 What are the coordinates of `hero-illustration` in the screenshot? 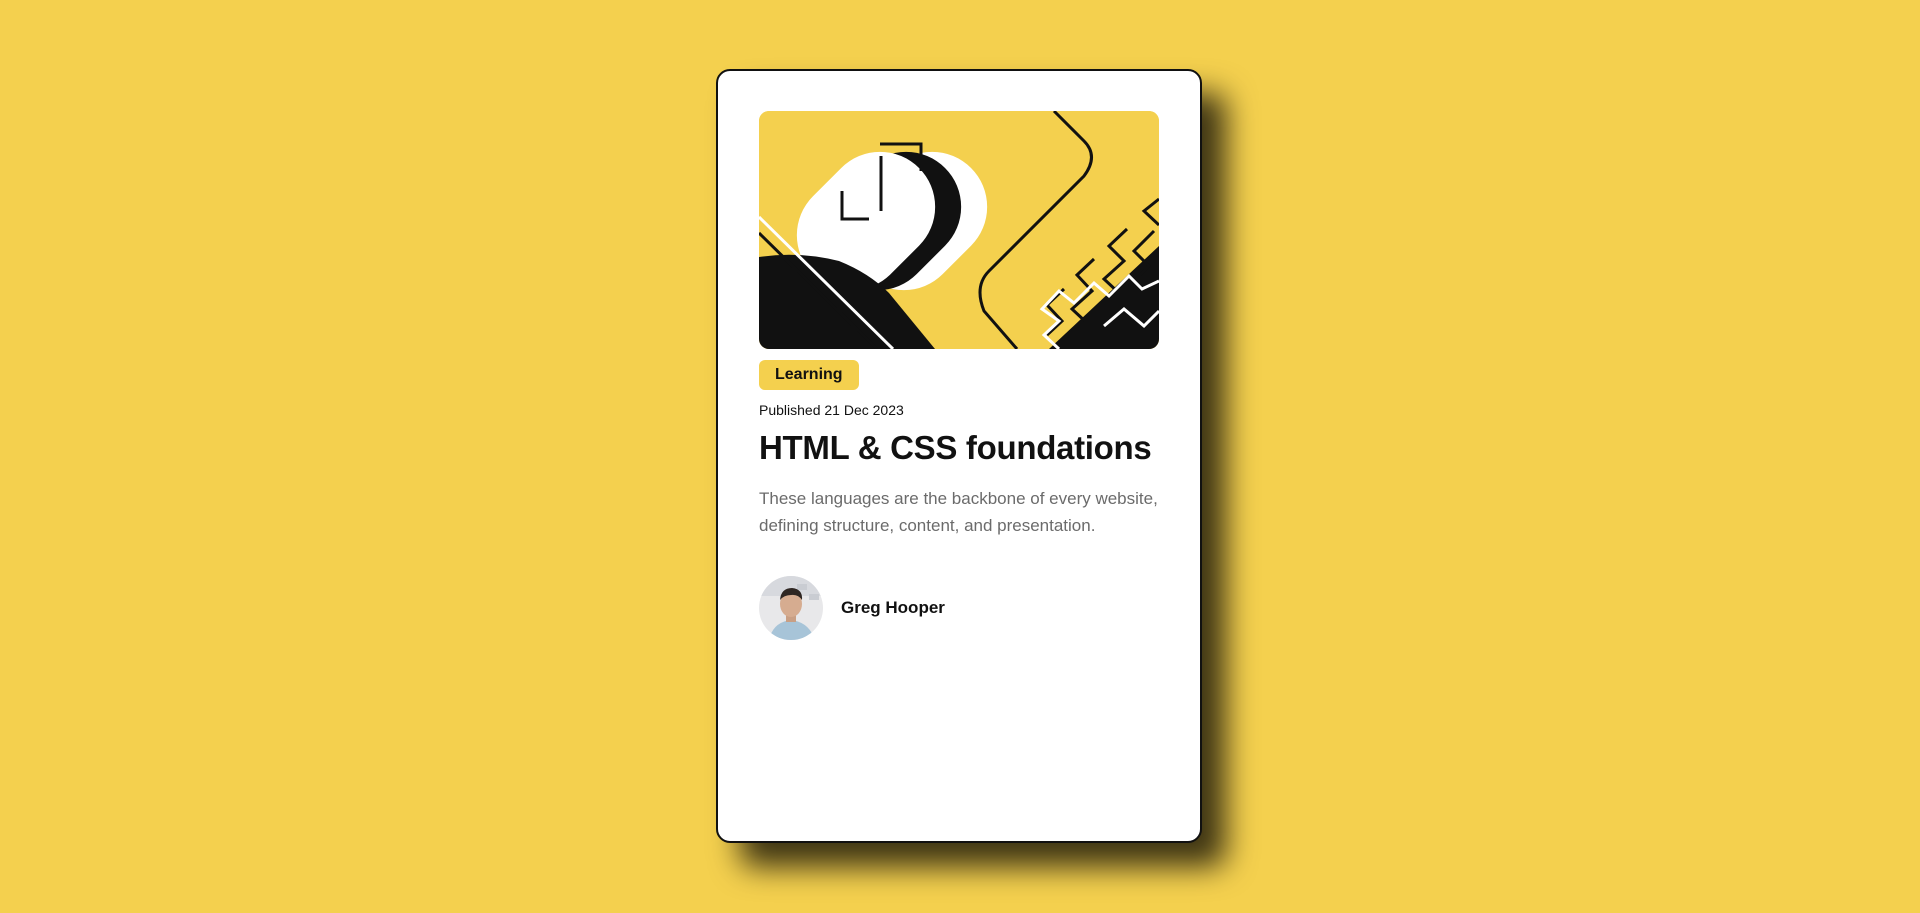 It's located at (959, 230).